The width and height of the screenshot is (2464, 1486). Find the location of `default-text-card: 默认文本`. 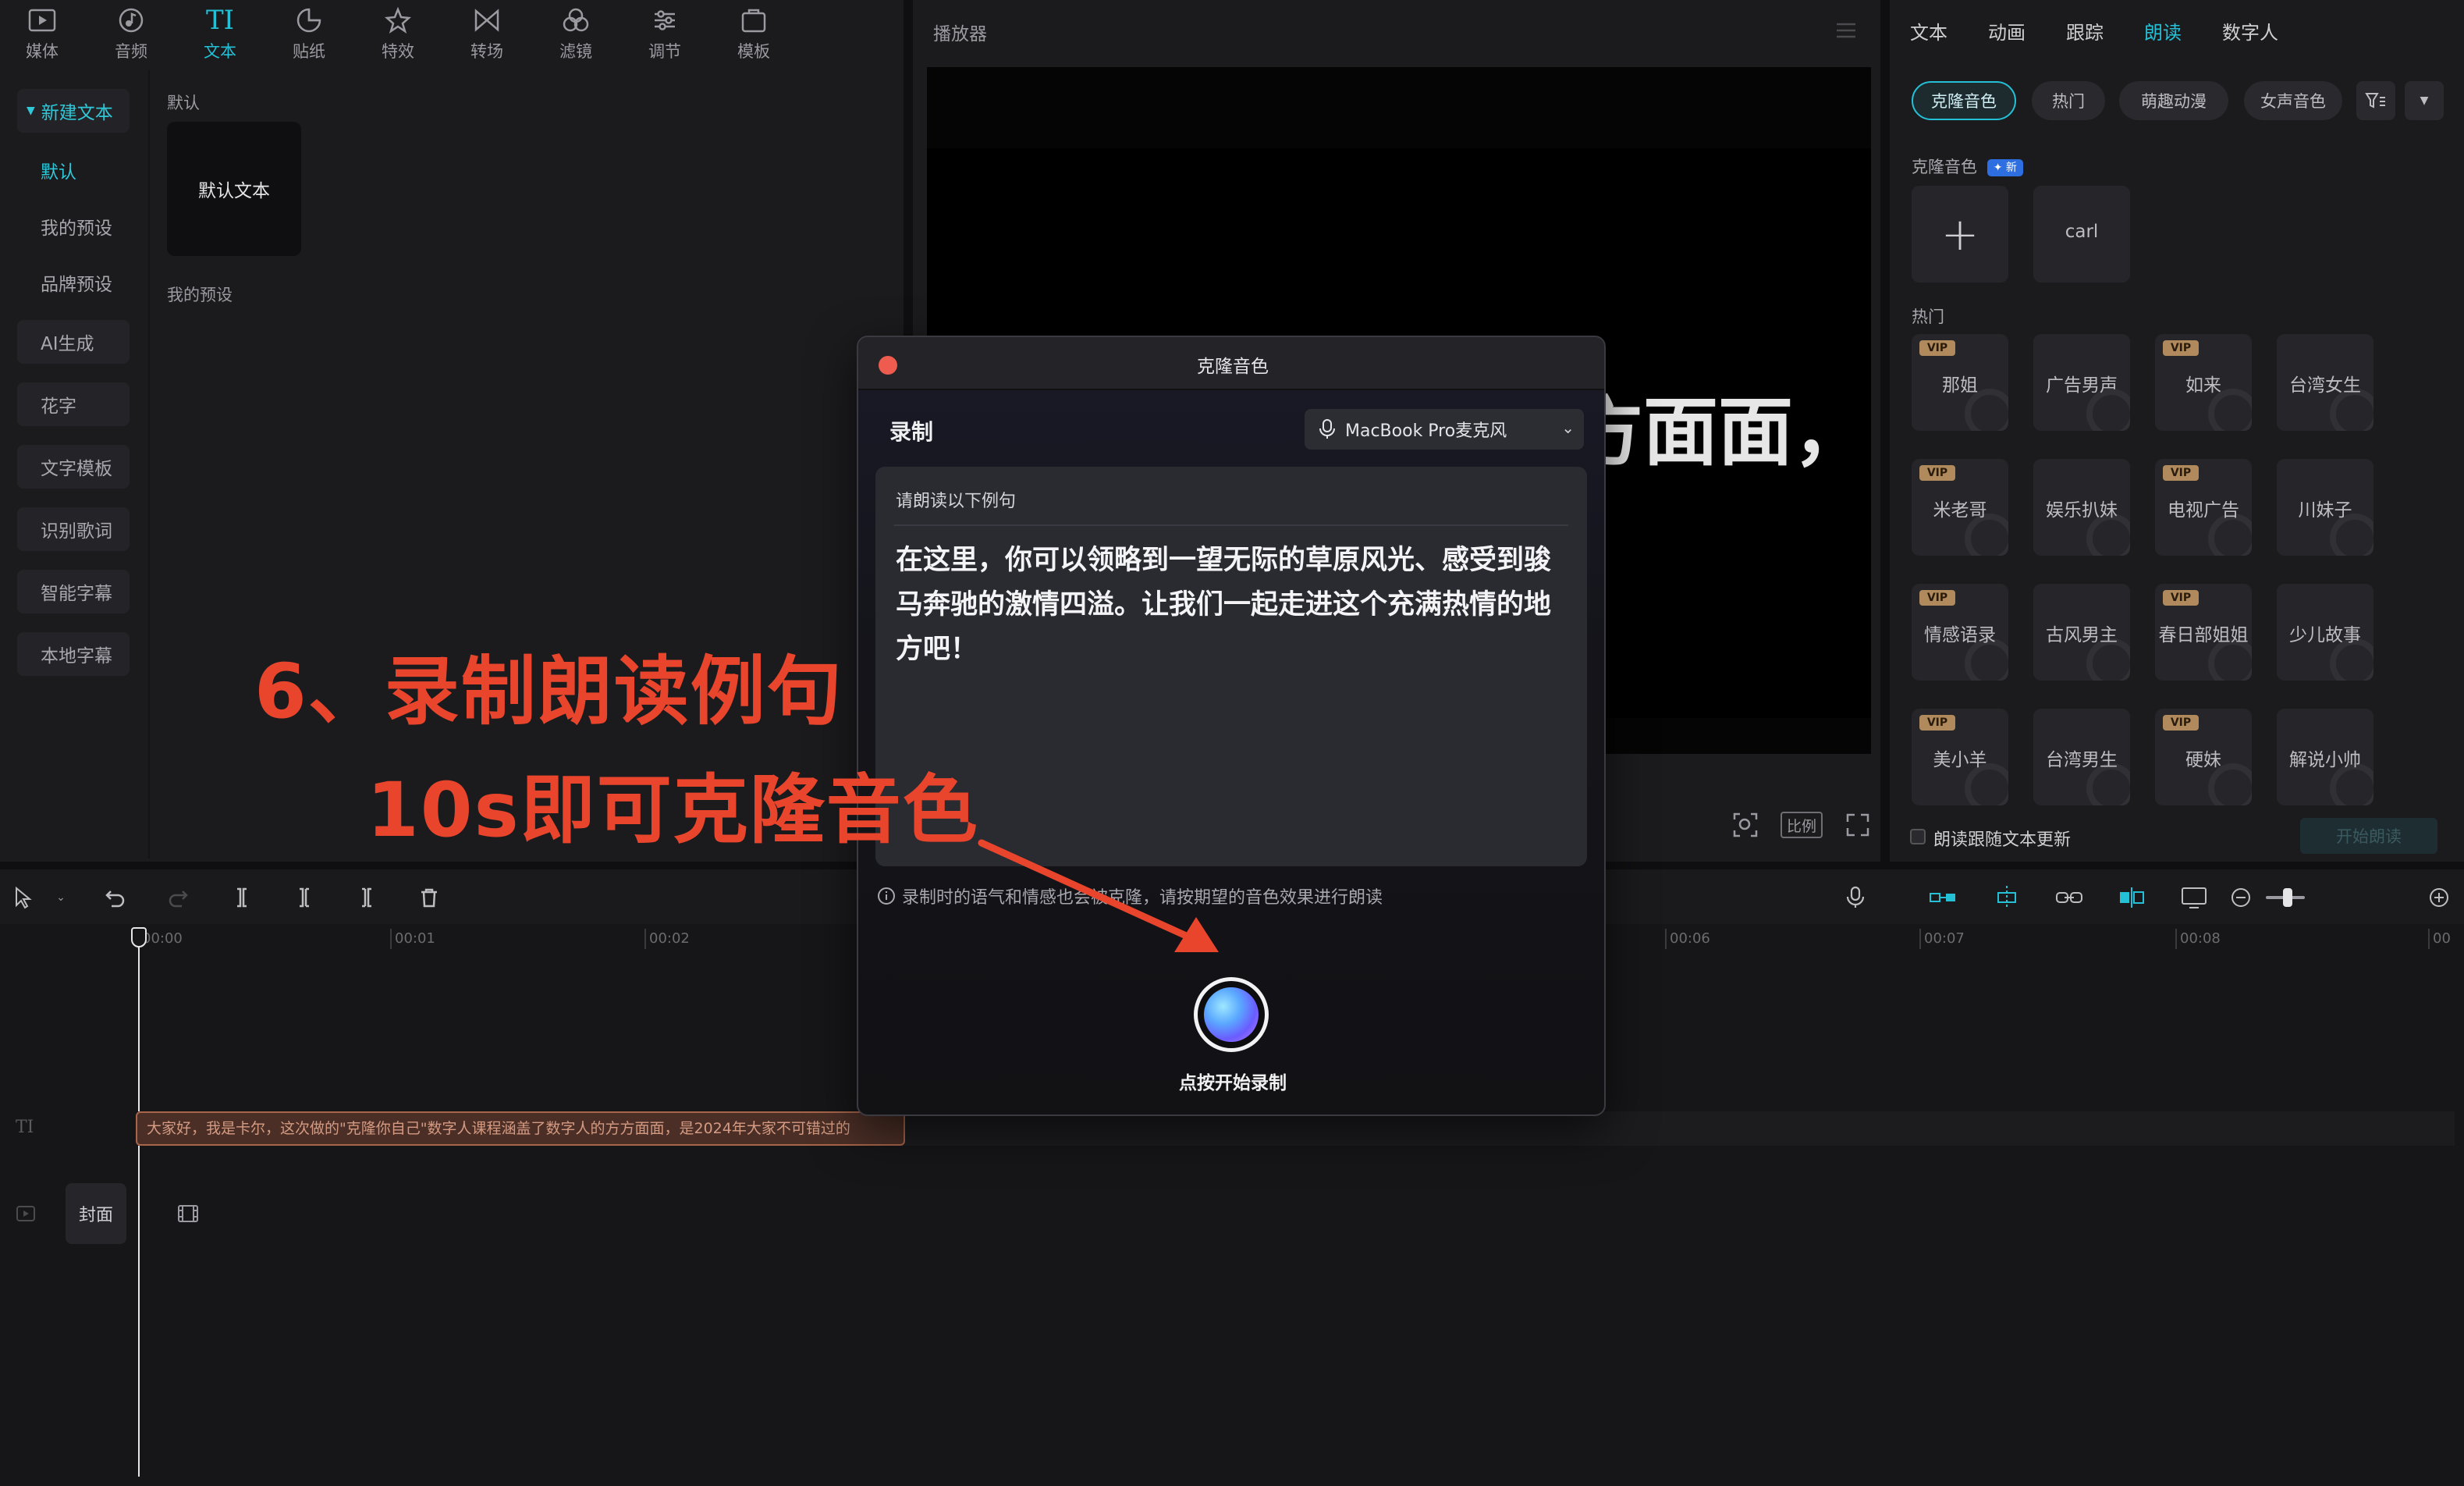

default-text-card: 默认文本 is located at coordinates (234, 189).